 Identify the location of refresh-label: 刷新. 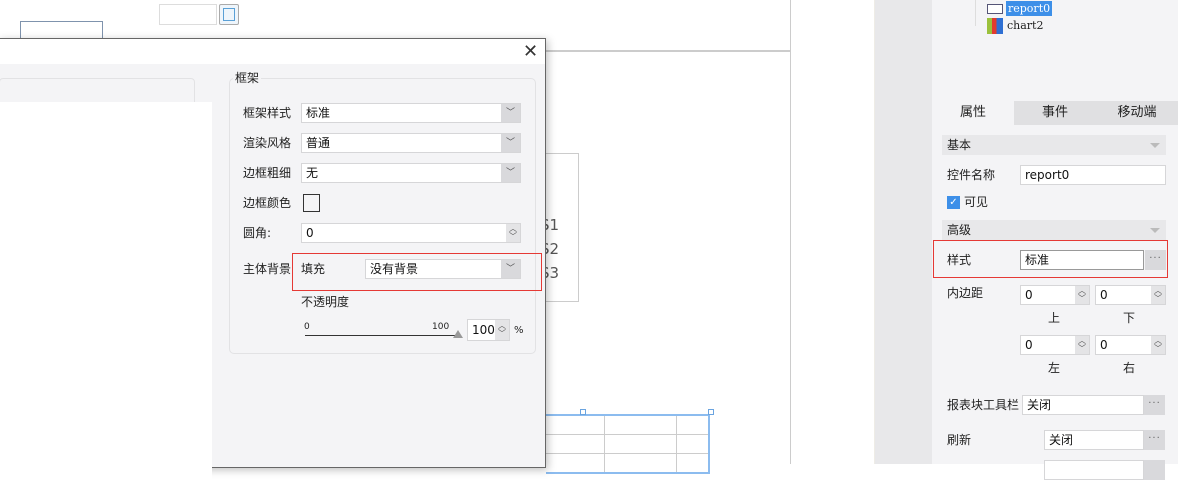
(959, 440).